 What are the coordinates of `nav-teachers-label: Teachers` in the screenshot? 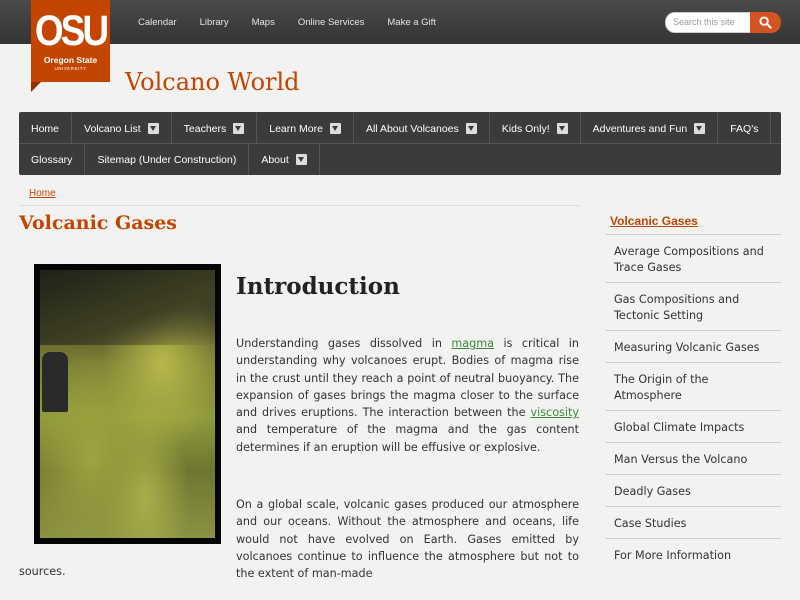 It's located at (205, 128).